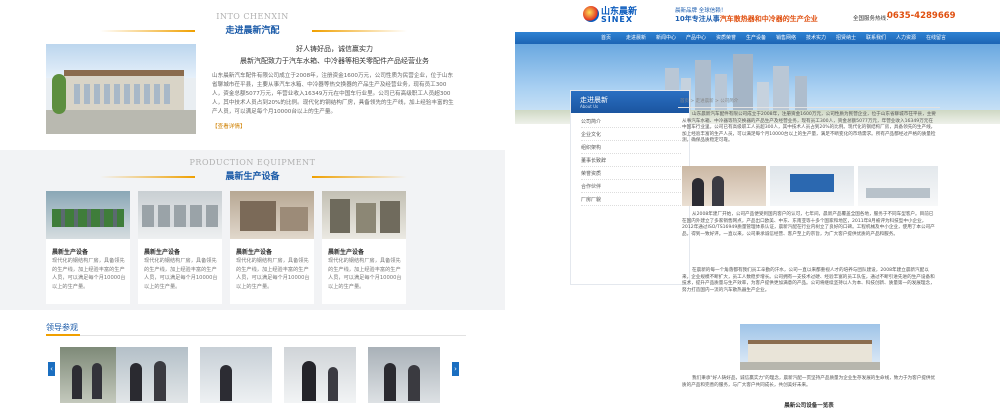  I want to click on sidebar-item: 公司简介, so click(631, 122).